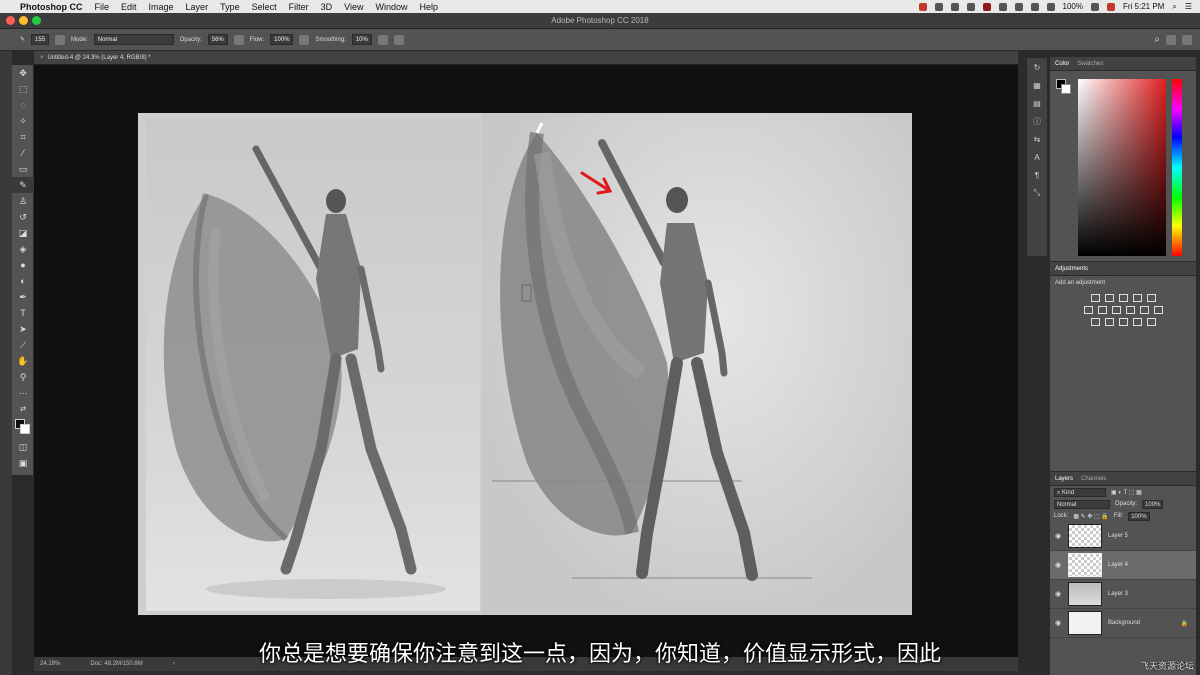  Describe the element at coordinates (1118, 536) in the screenshot. I see `layer-name: Layer 5` at that location.